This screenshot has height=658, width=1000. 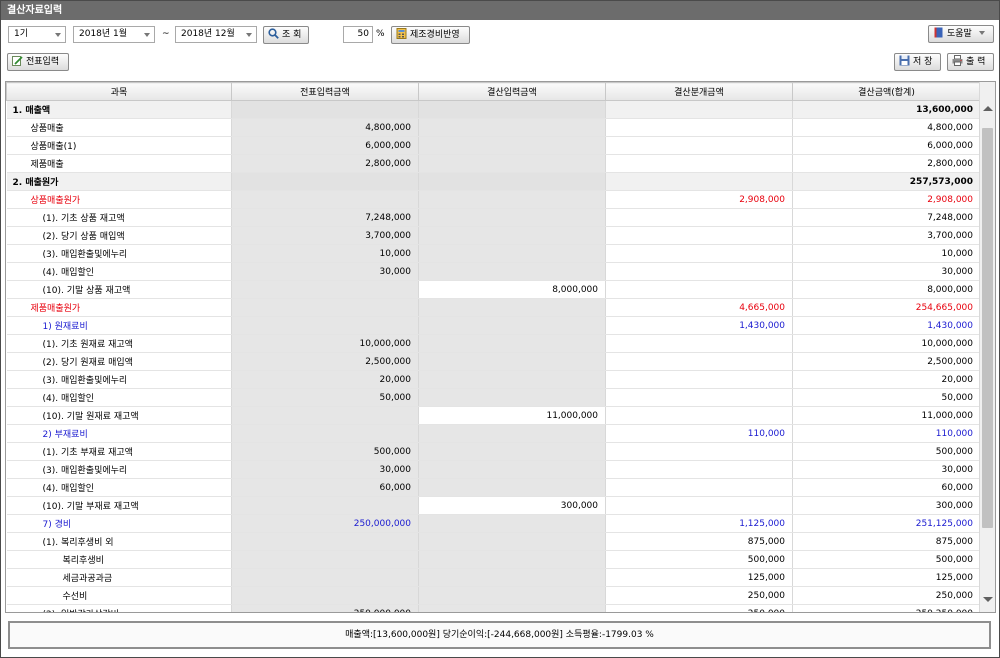 I want to click on table-row: (1). 기초 상품 재고액 7,248,000 7,248,000, so click(x=493, y=217).